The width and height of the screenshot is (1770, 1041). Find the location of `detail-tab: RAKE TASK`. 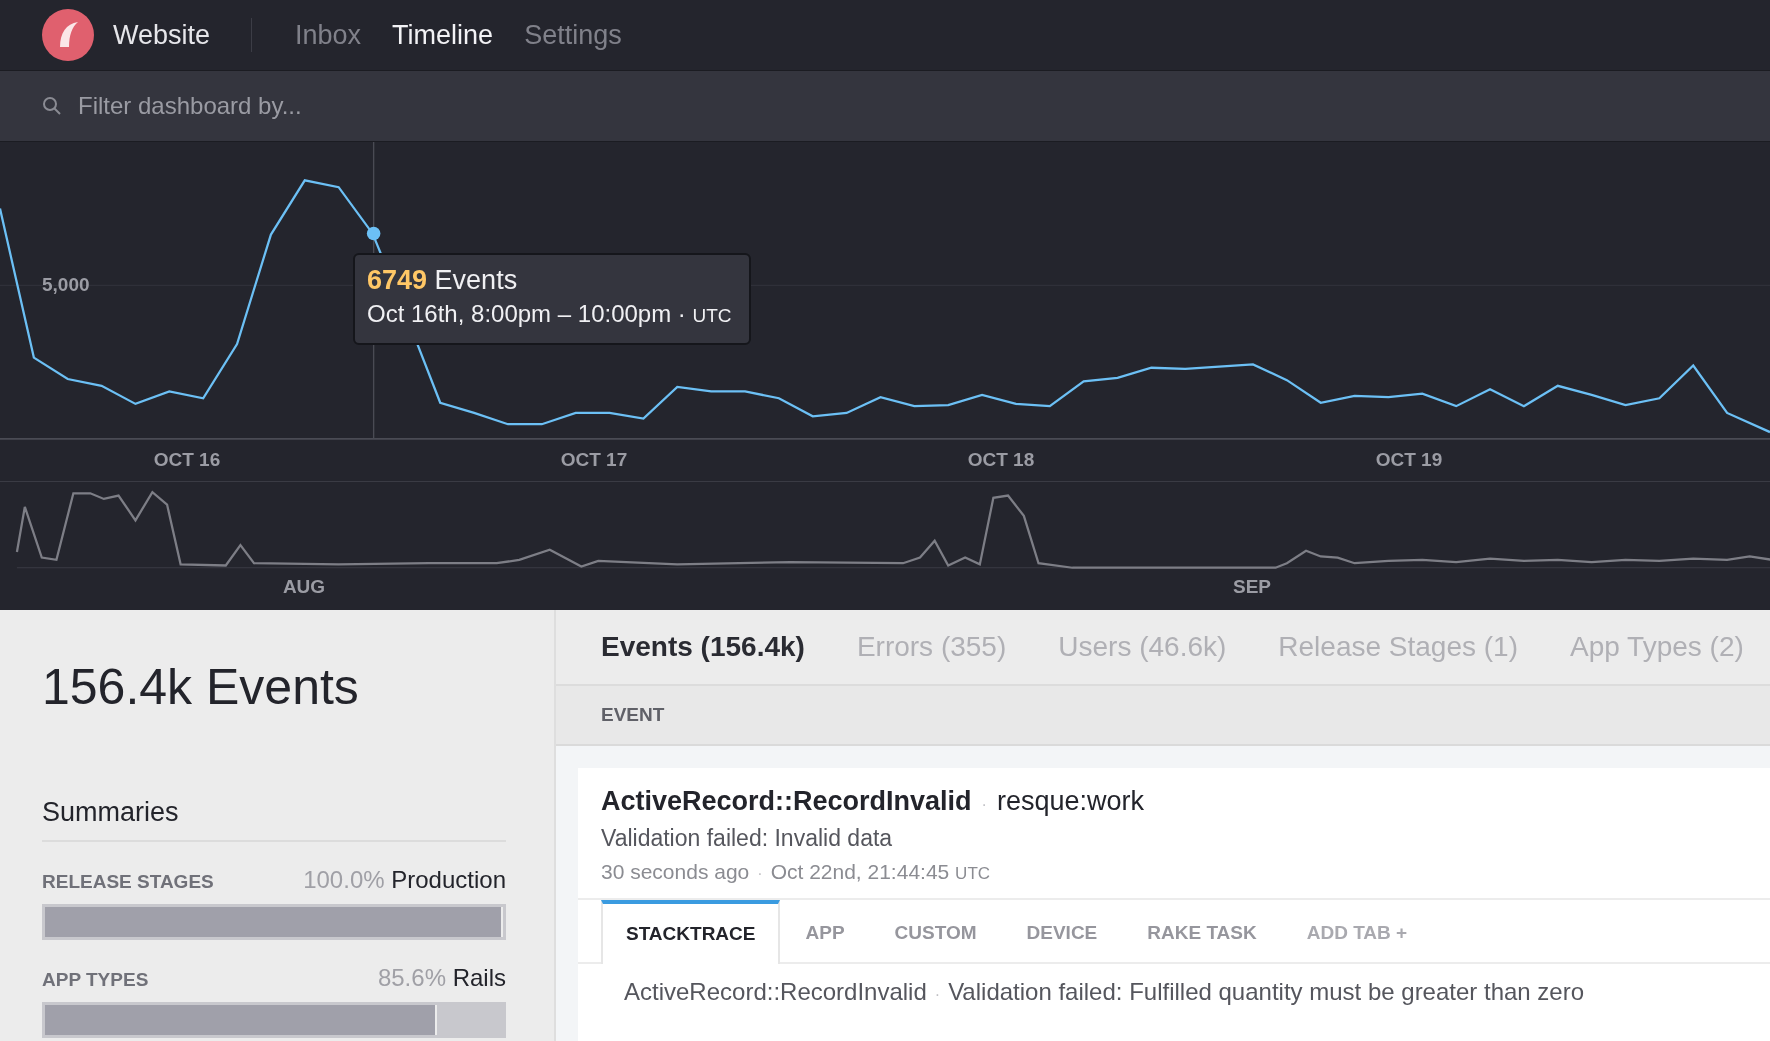

detail-tab: RAKE TASK is located at coordinates (1202, 931).